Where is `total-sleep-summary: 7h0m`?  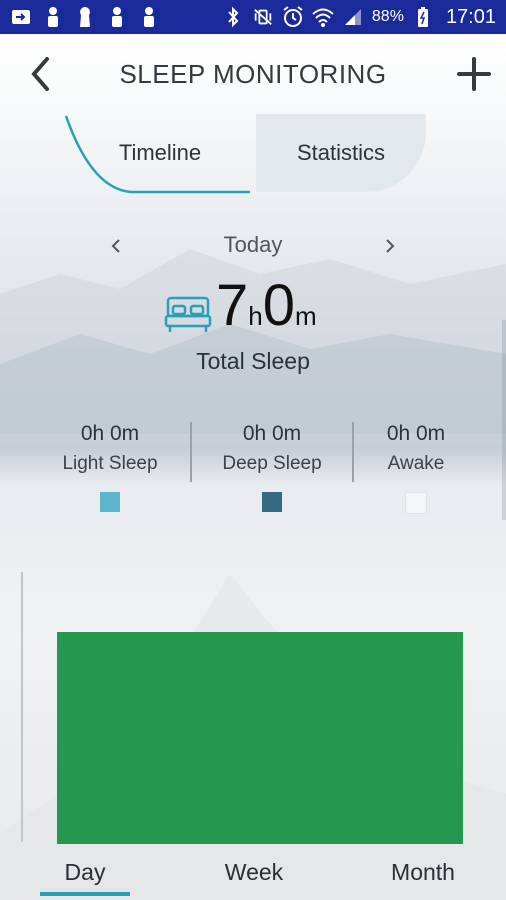
total-sleep-summary: 7h0m is located at coordinates (260, 307).